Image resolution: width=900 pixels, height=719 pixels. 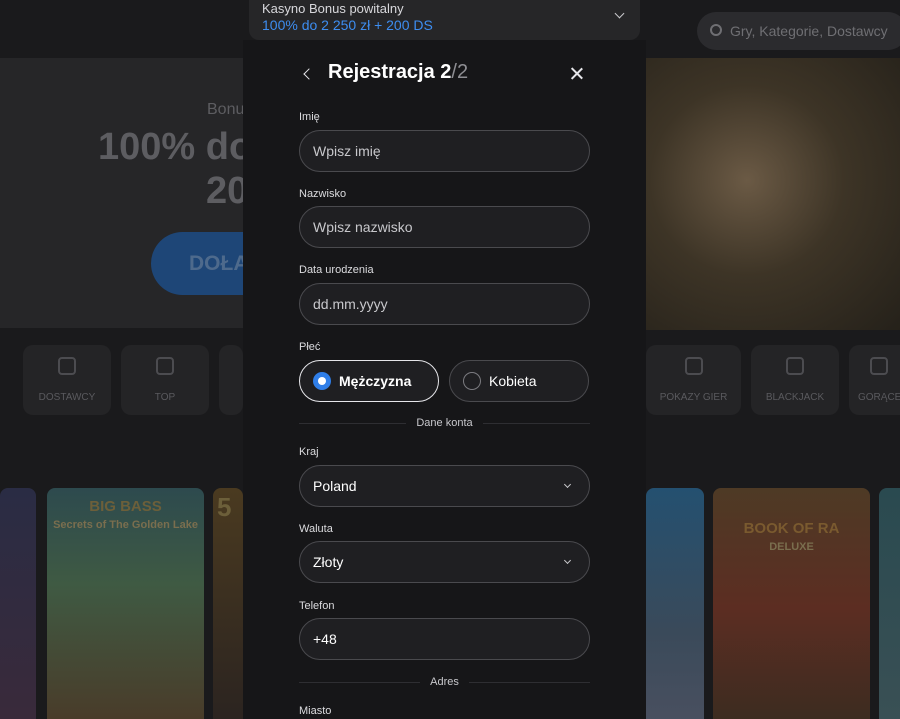 I want to click on game-title-text: BOOK OF RA, so click(x=791, y=528).